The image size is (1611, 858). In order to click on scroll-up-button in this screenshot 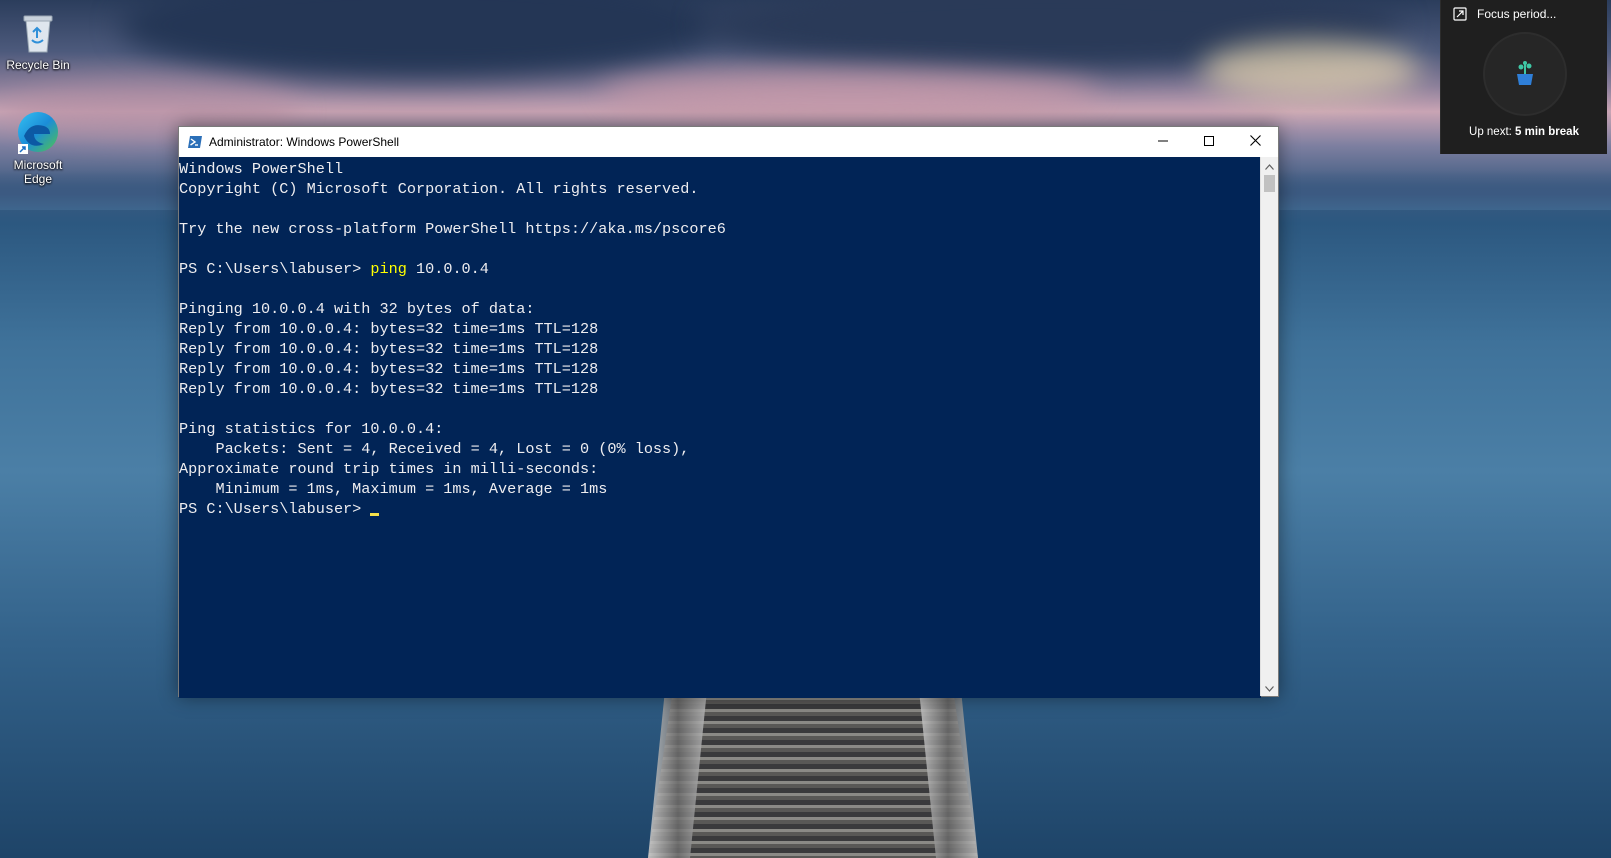, I will do `click(1269, 165)`.